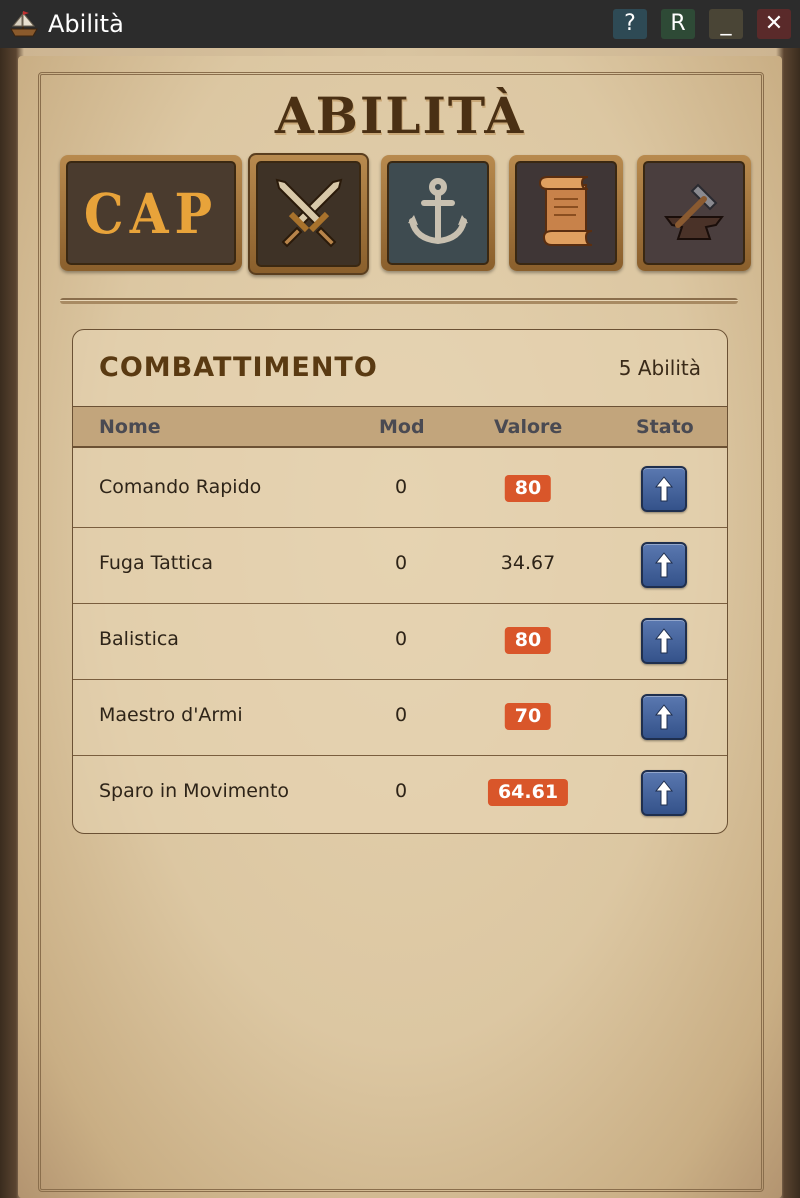 Image resolution: width=800 pixels, height=1198 pixels. Describe the element at coordinates (86, 24) in the screenshot. I see `window-title: Abilità` at that location.